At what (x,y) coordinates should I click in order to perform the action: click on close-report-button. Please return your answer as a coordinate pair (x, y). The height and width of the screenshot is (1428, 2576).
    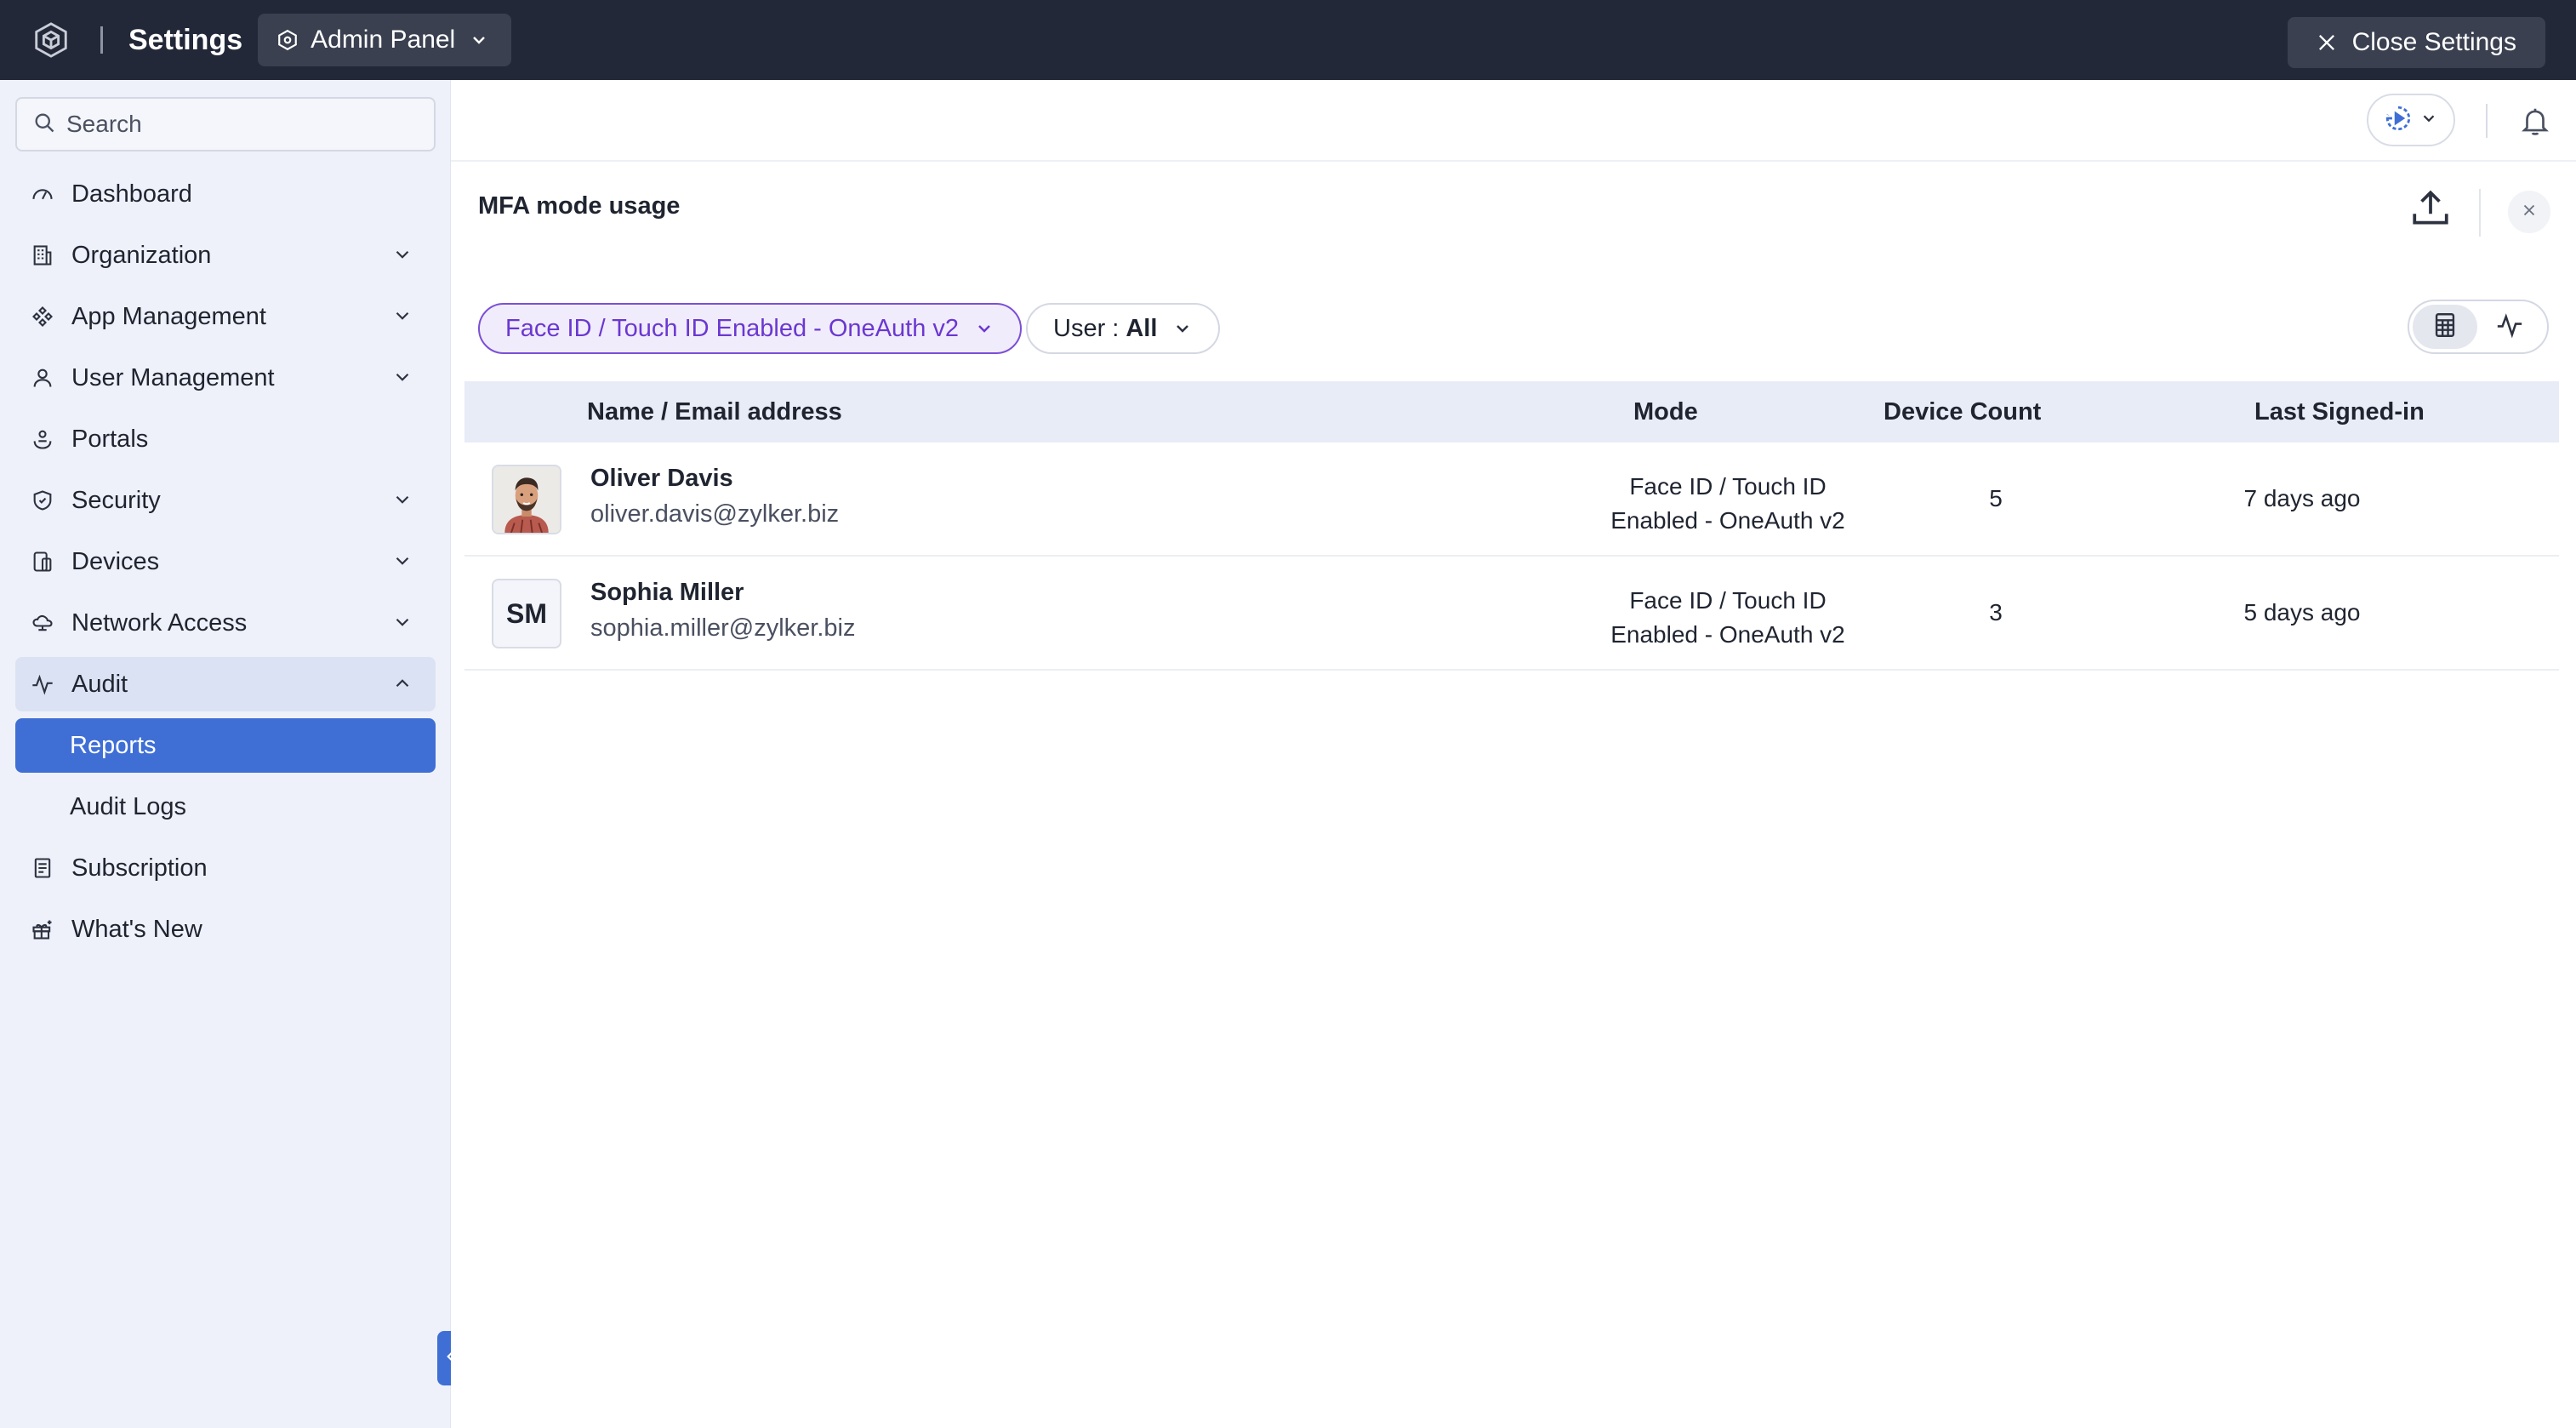
    Looking at the image, I should click on (2529, 212).